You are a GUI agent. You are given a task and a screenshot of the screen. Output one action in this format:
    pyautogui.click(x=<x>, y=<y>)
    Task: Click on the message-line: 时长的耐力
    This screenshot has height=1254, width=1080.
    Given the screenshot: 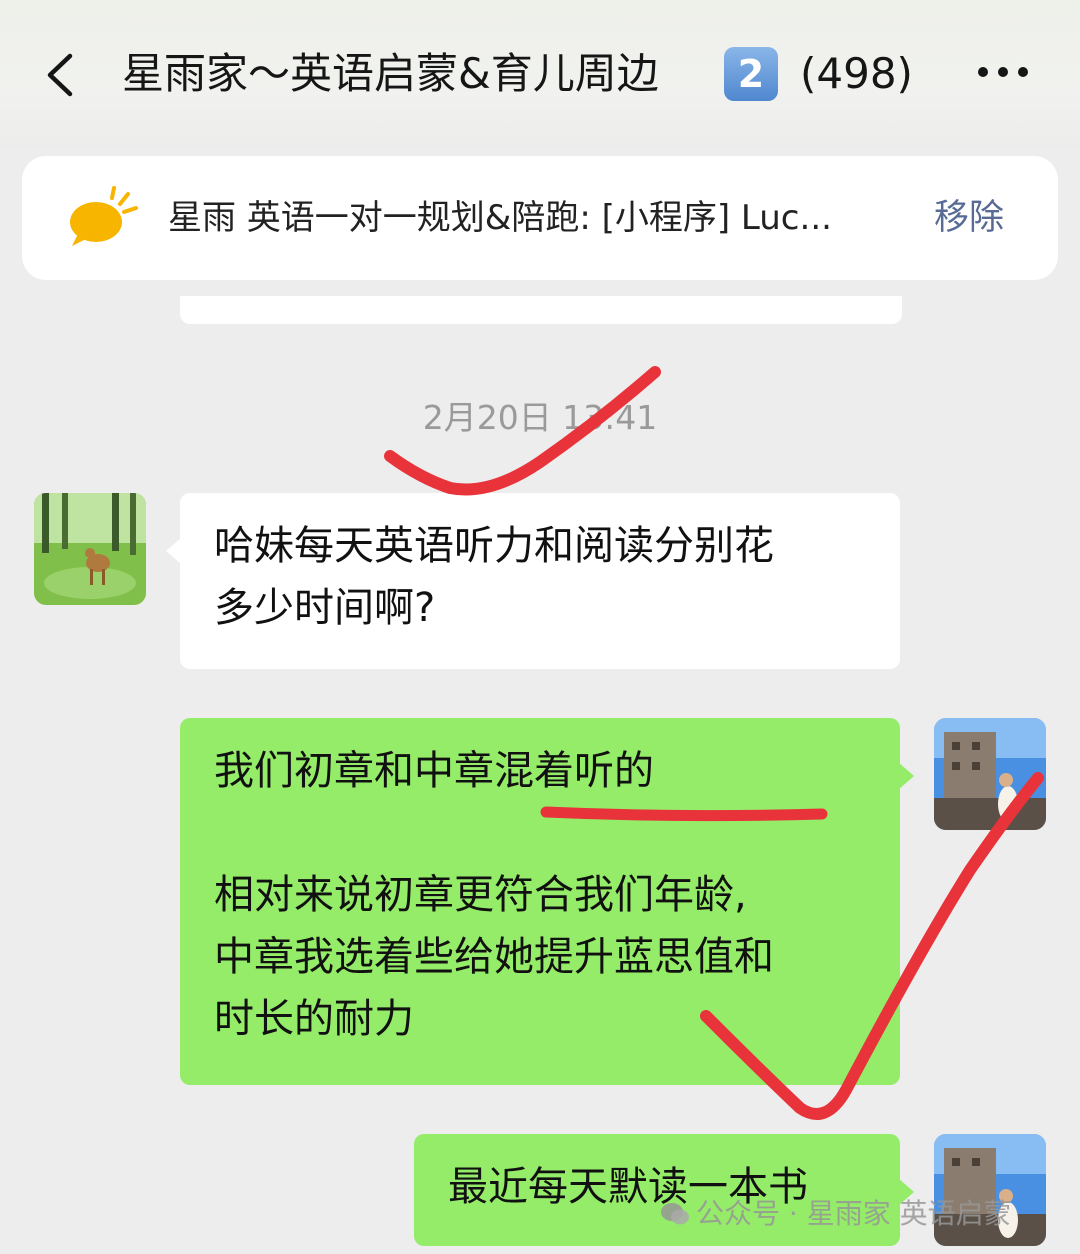 What is the action you would take?
    pyautogui.click(x=314, y=1019)
    